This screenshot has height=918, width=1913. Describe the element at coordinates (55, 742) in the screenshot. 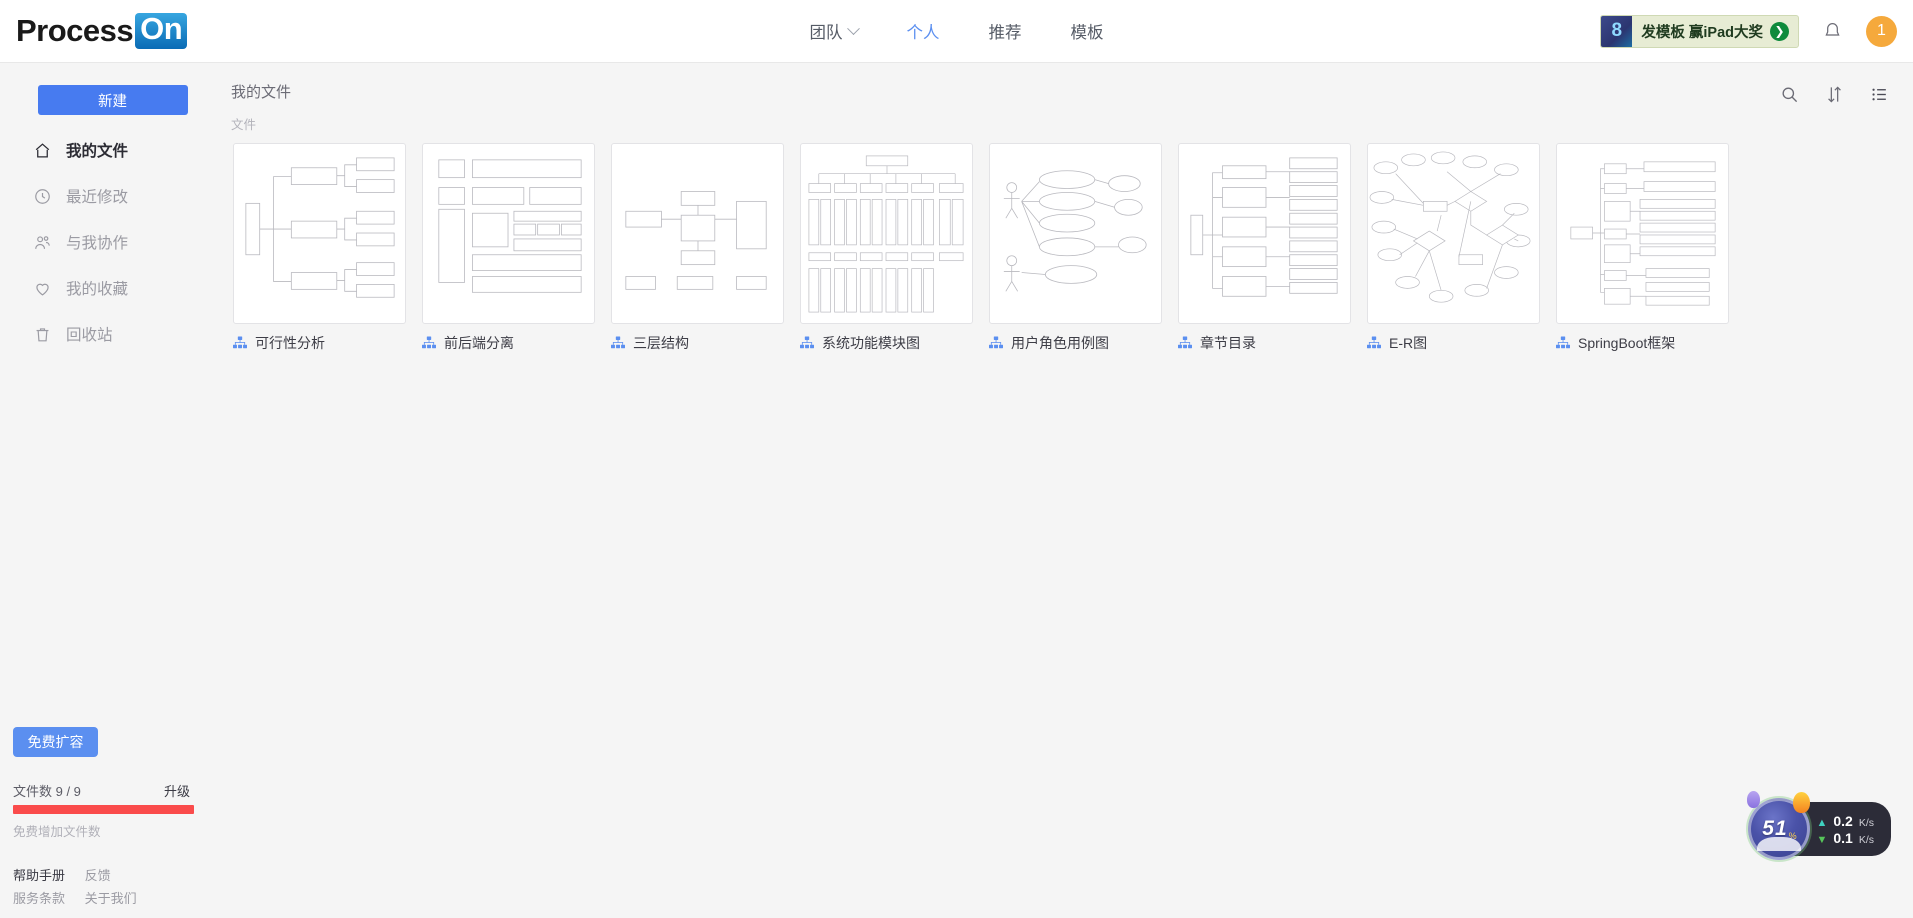

I see `free-expand-button: 免费扩容` at that location.